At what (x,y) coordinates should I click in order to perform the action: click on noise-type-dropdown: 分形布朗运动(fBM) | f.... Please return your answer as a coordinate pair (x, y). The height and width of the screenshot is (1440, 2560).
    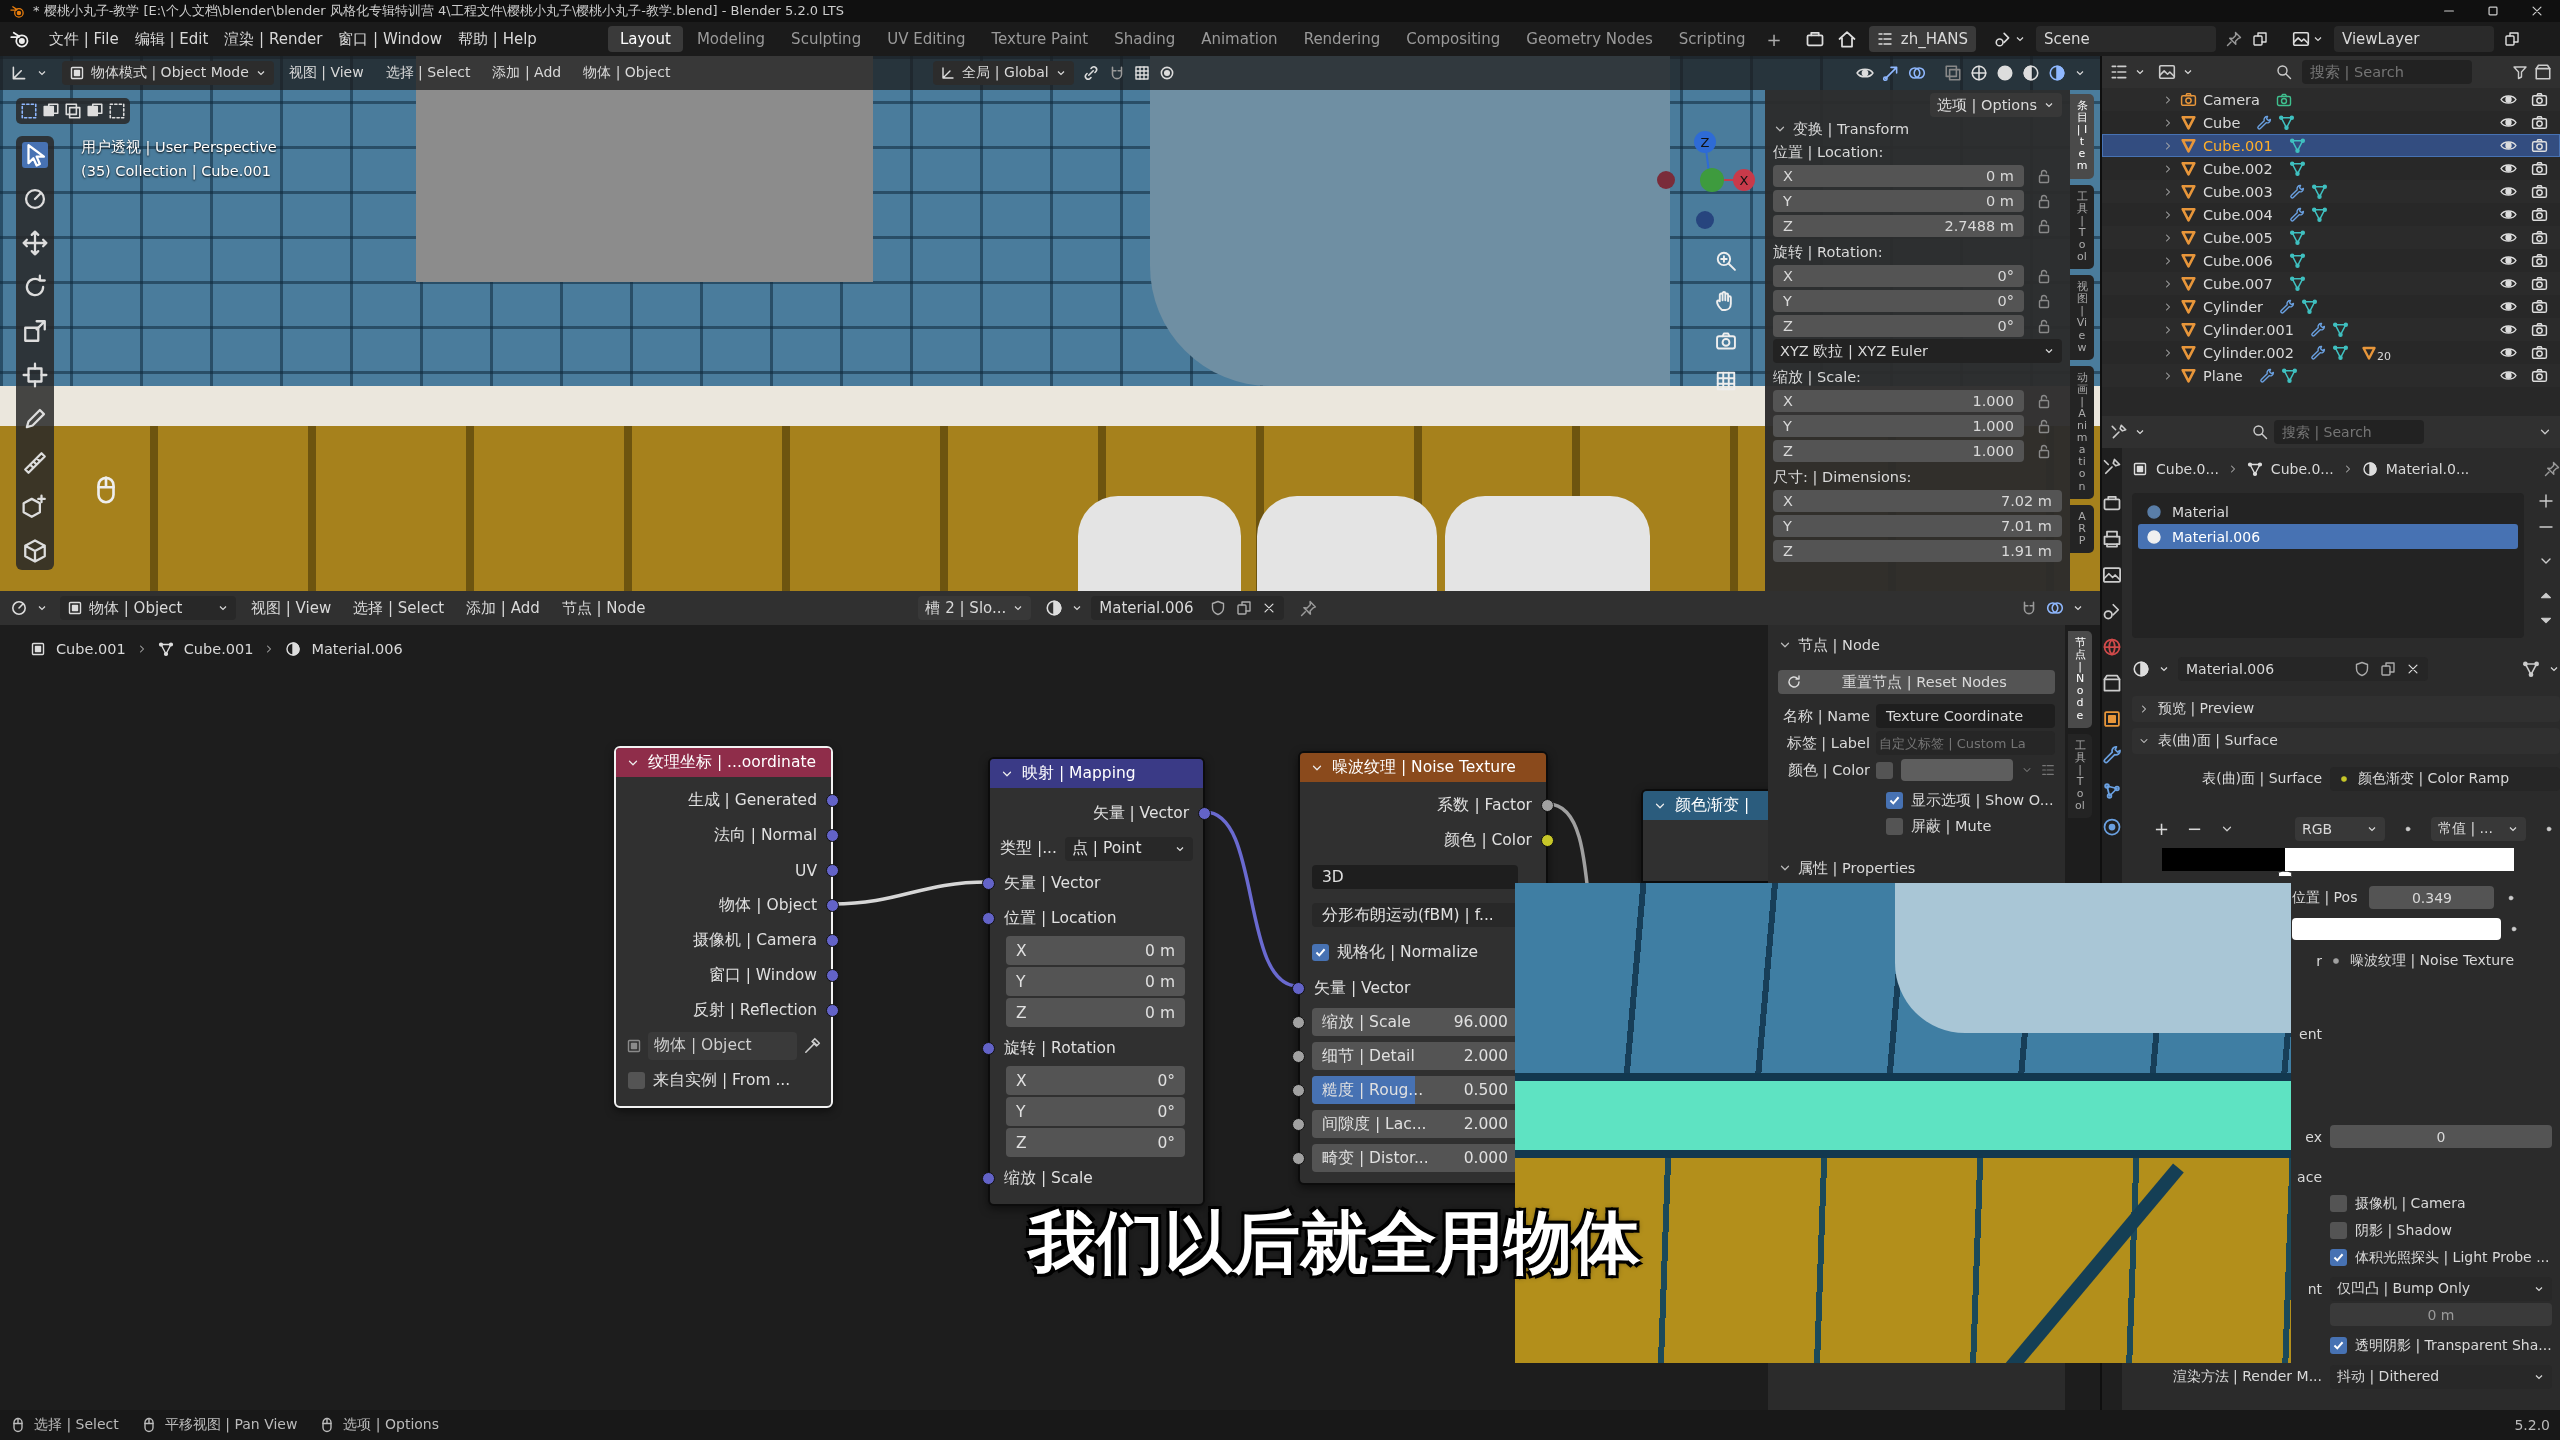
    Looking at the image, I should click on (1415, 915).